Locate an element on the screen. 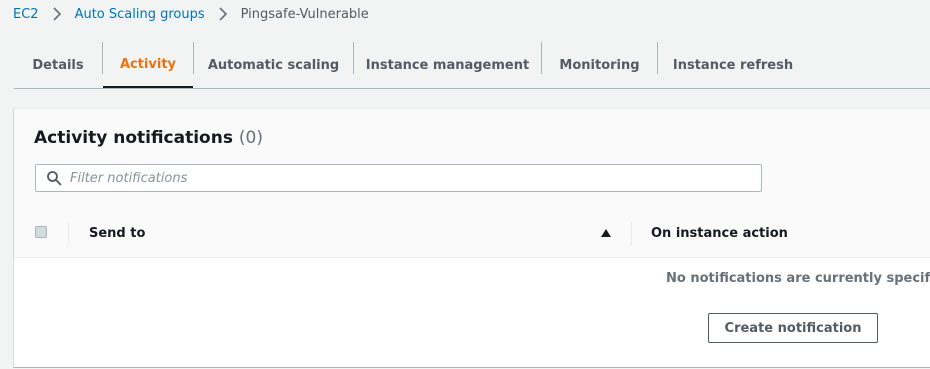 The image size is (930, 369). search-icon is located at coordinates (54, 178).